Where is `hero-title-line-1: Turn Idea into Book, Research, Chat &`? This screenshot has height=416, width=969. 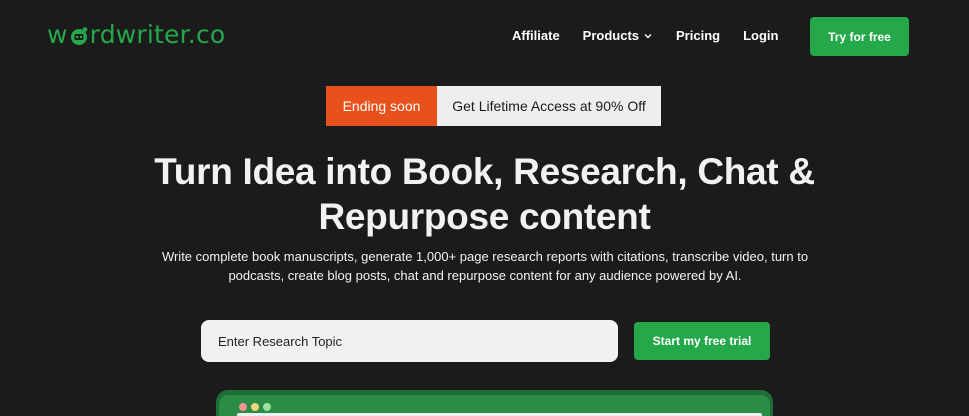
hero-title-line-1: Turn Idea into Book, Research, Chat & is located at coordinates (484, 171).